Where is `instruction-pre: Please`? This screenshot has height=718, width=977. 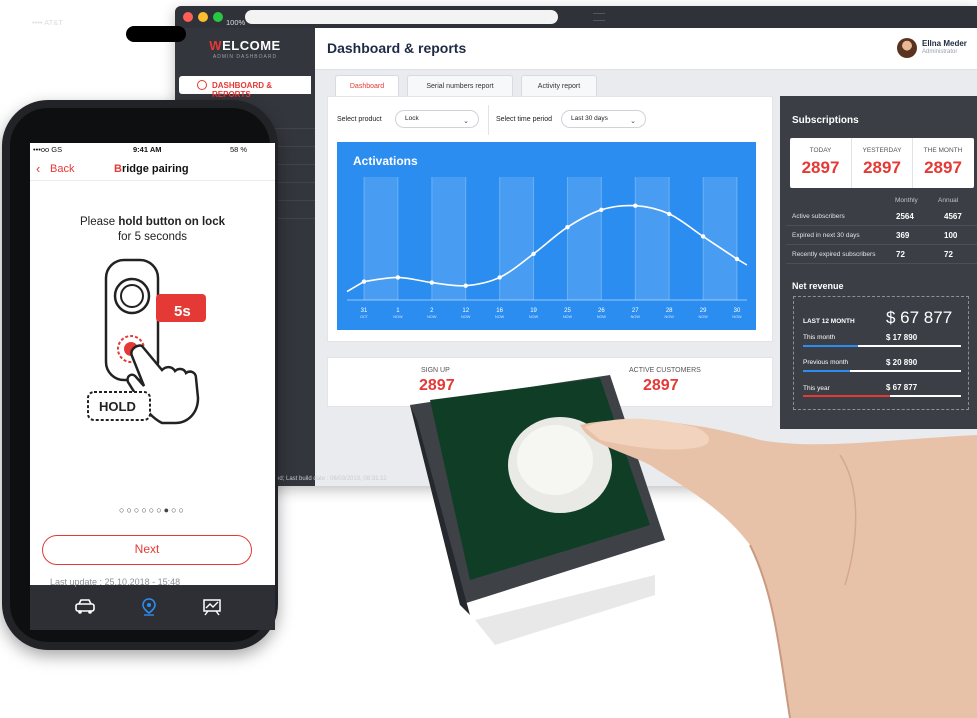
instruction-pre: Please is located at coordinates (99, 222).